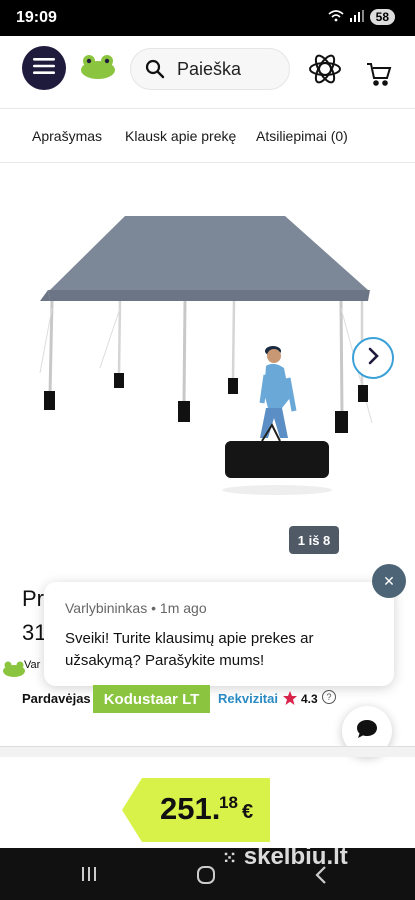 The image size is (415, 900). Describe the element at coordinates (190, 808) in the screenshot. I see `price-whole: 251.` at that location.